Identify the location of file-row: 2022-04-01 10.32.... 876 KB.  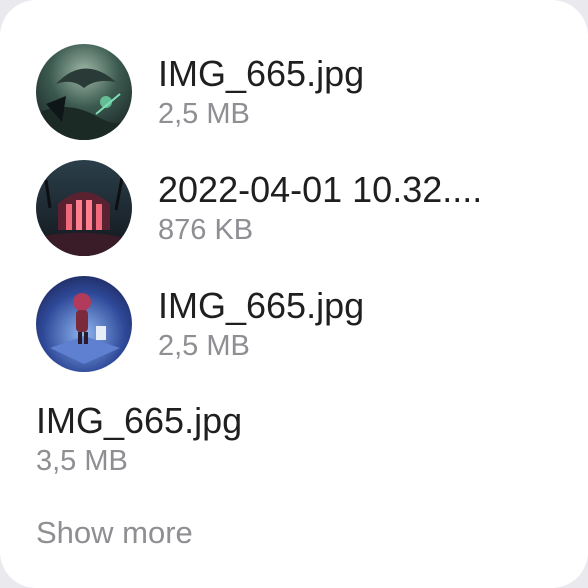
(259, 208).